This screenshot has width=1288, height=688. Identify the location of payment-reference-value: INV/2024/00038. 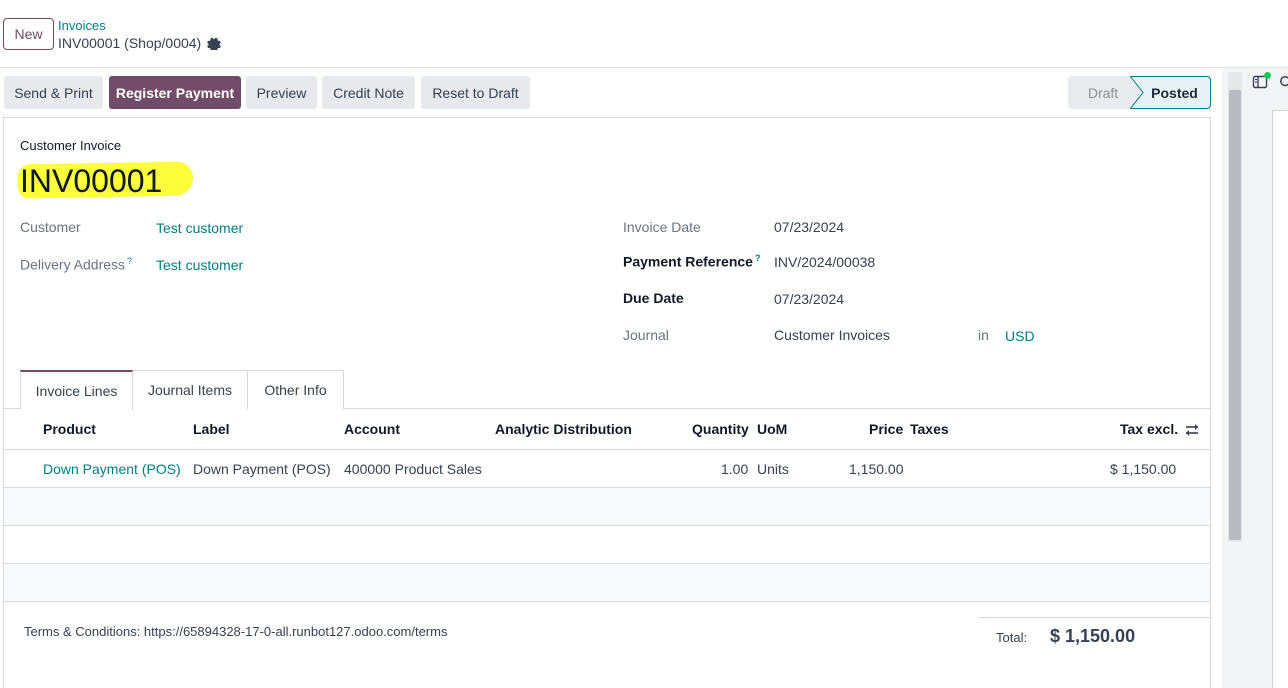
(824, 262).